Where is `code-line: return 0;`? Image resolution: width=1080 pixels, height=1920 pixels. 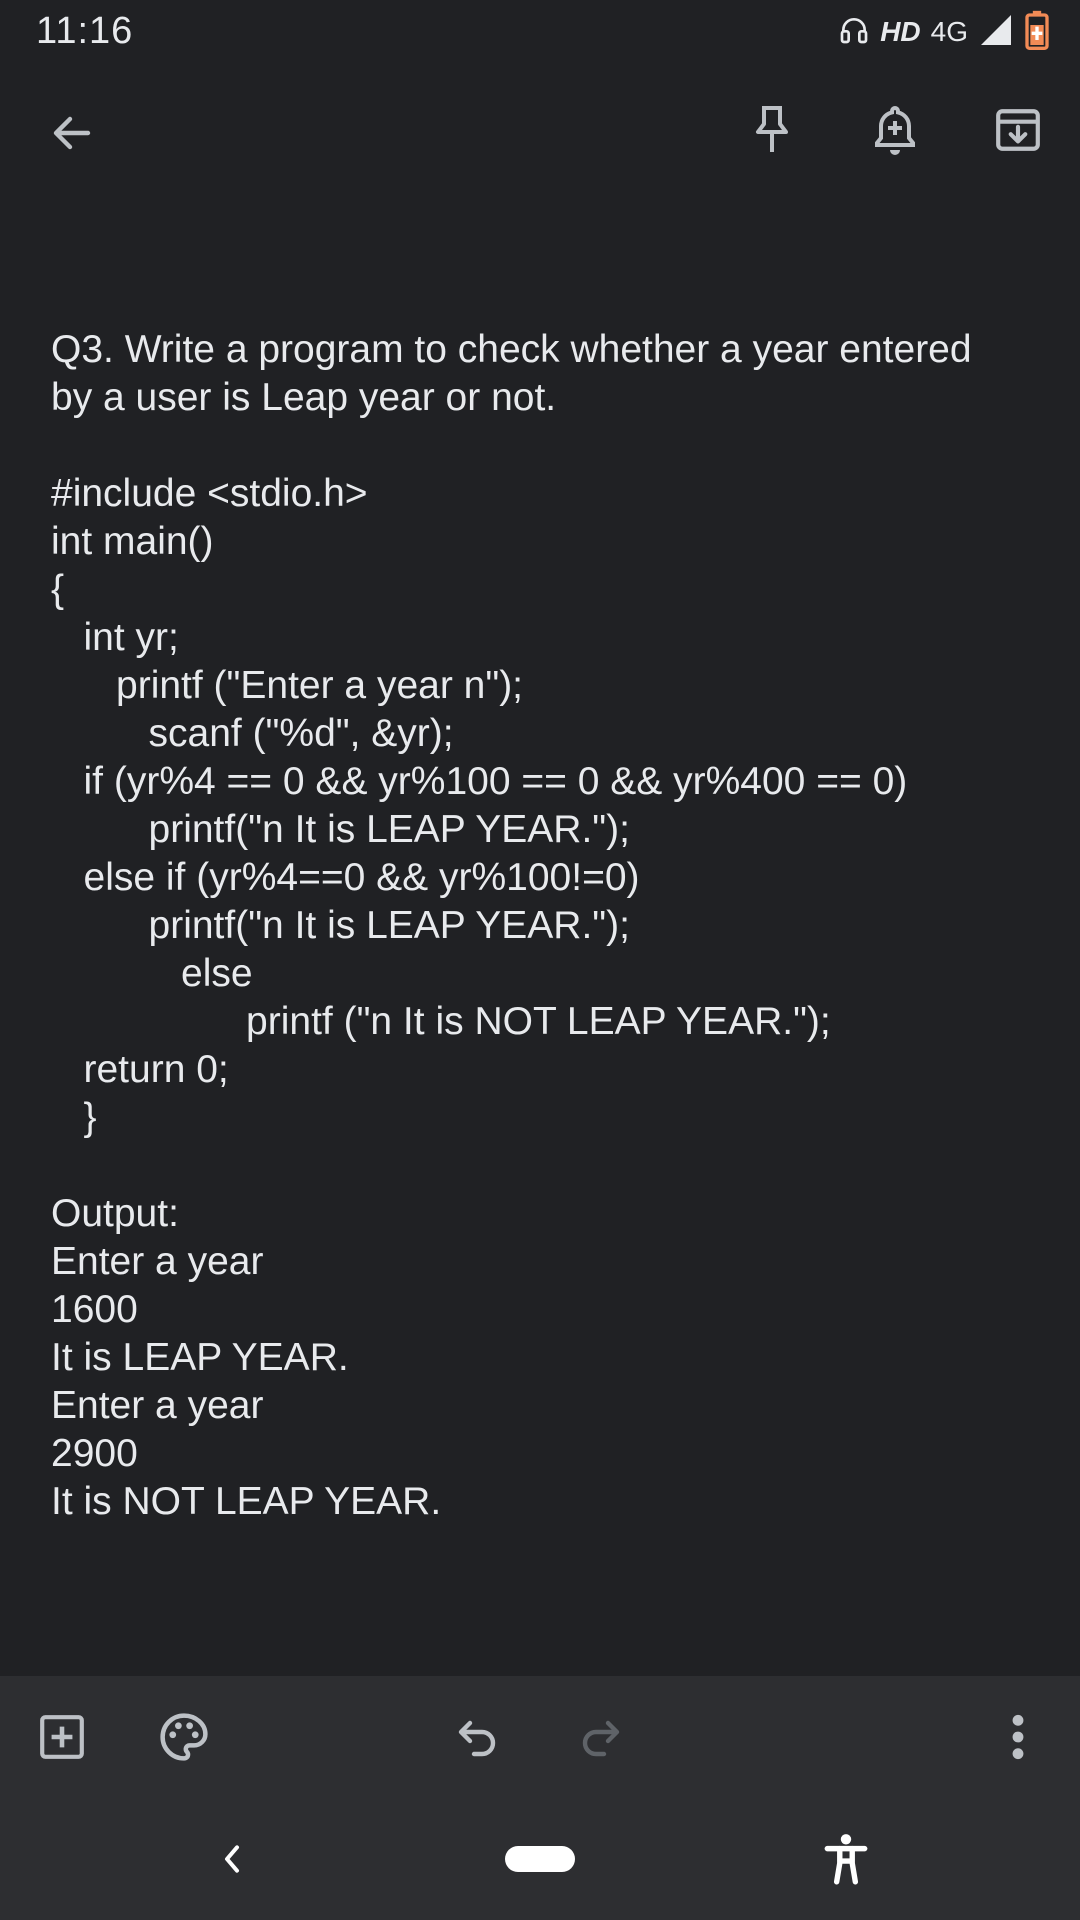
code-line: return 0; is located at coordinates (140, 1069).